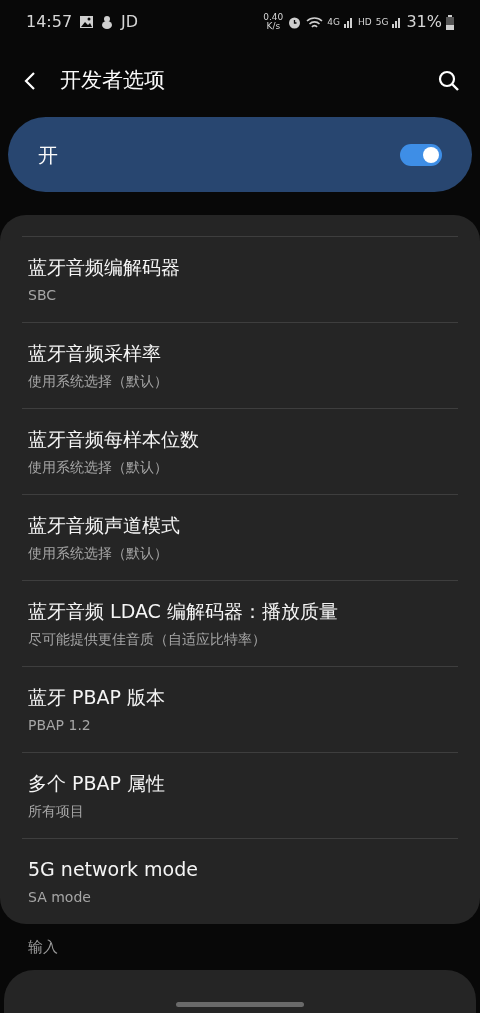  What do you see at coordinates (113, 870) in the screenshot?
I see `setting-title: 5G network mode` at bounding box center [113, 870].